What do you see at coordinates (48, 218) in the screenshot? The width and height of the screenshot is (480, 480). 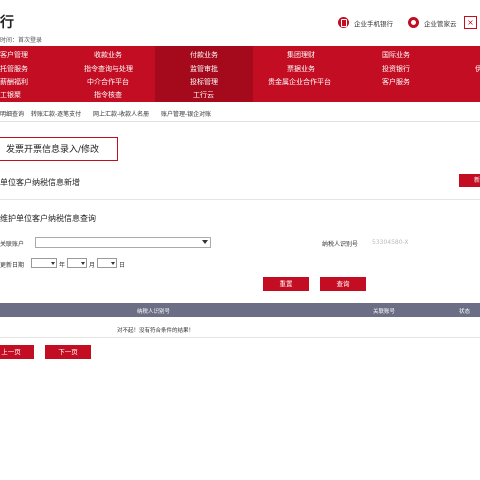 I see `section-query-label: 维护单位客户纳税信息查询` at bounding box center [48, 218].